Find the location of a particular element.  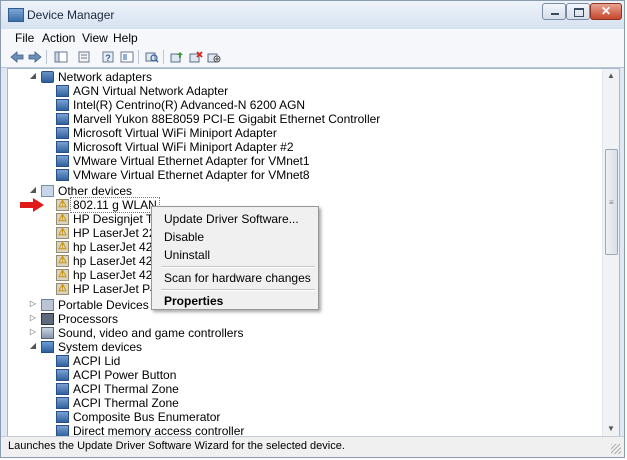

window-title: Device Manager is located at coordinates (71, 15).